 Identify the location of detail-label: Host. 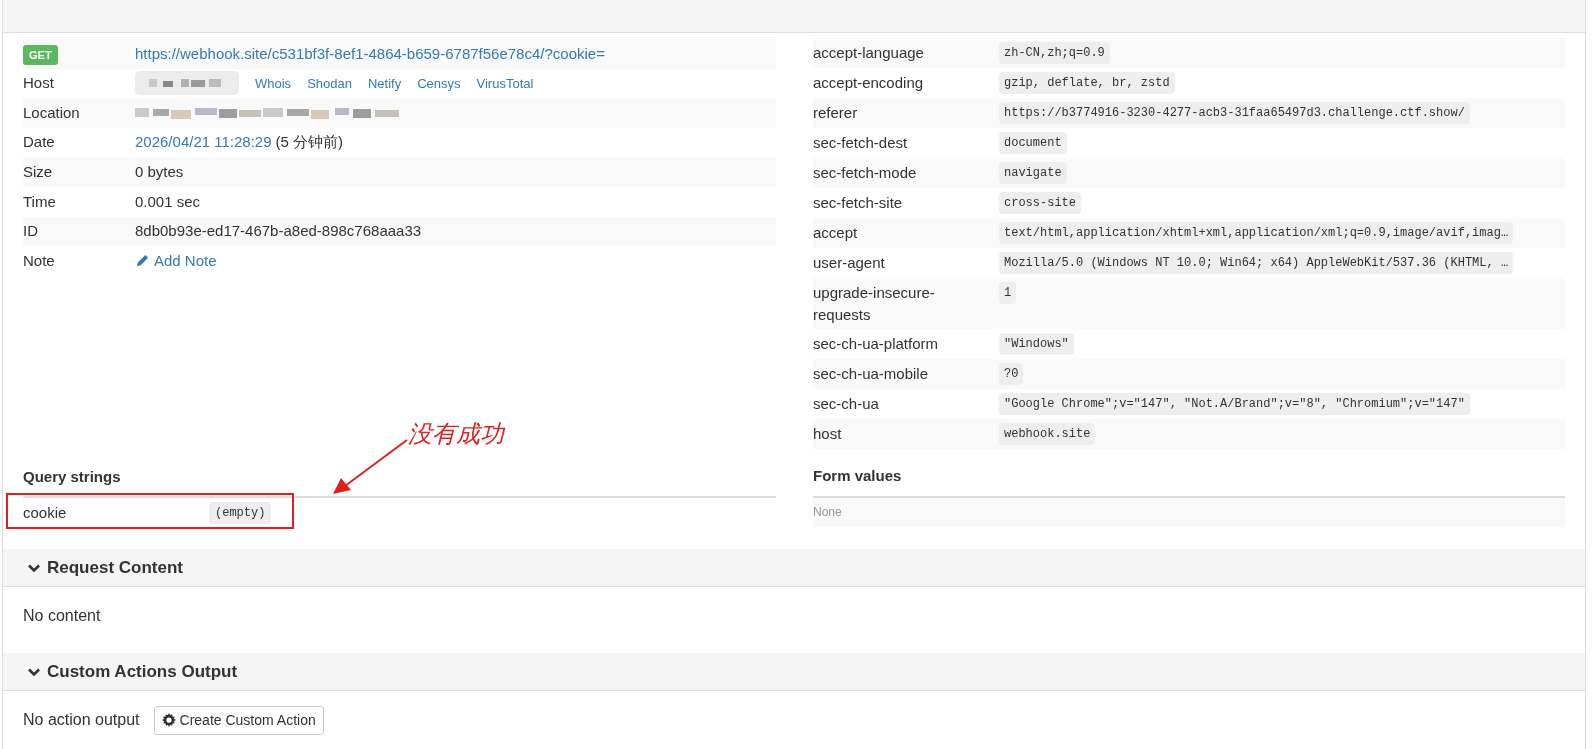
(39, 83).